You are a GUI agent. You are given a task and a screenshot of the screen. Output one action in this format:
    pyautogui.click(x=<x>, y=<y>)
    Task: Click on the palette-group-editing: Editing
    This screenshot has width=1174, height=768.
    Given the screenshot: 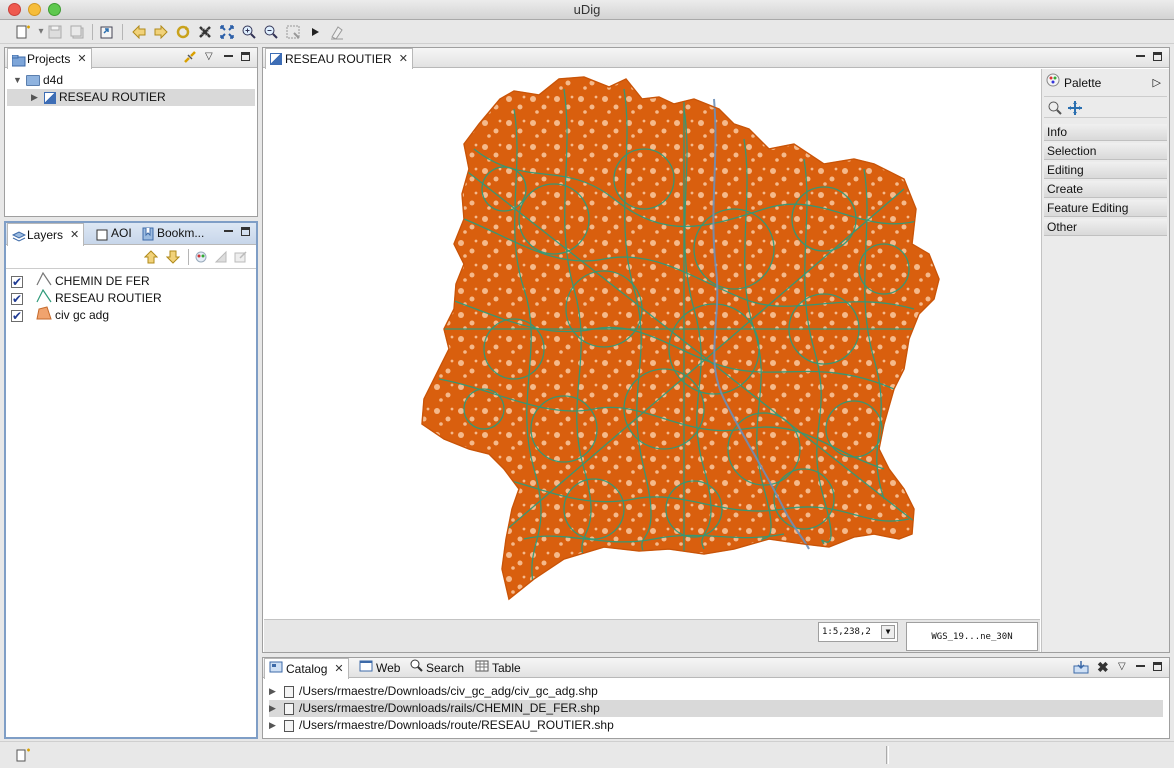 What is the action you would take?
    pyautogui.click(x=1105, y=170)
    